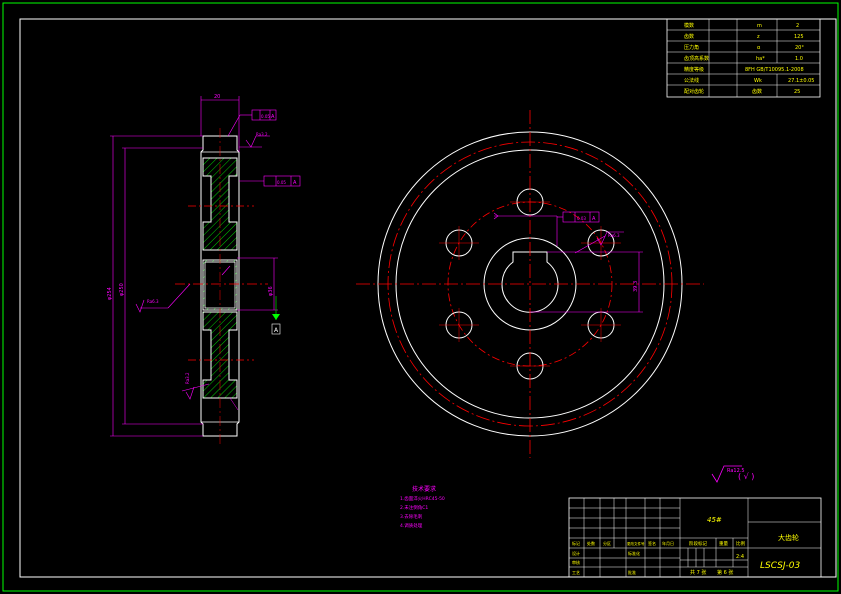  What do you see at coordinates (774, 70) in the screenshot?
I see `param-val-4: 8FH GB/T10095.1-2008` at bounding box center [774, 70].